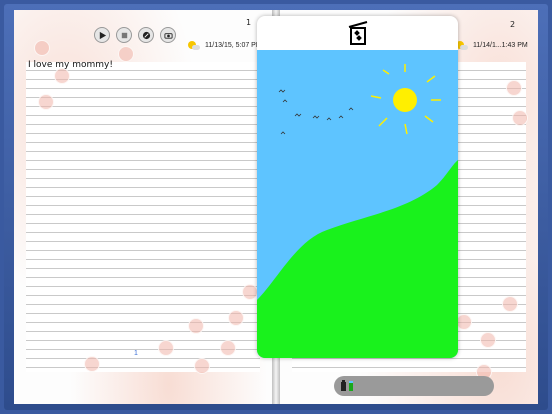 The height and width of the screenshot is (414, 552). I want to click on sun-cloud-icon, so click(194, 45).